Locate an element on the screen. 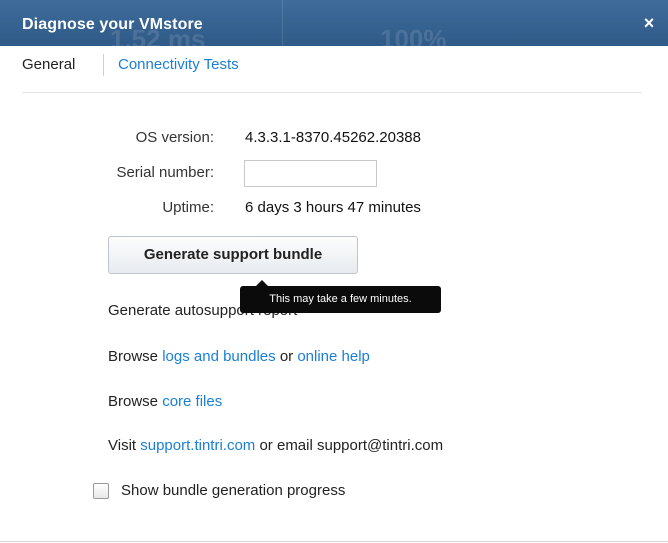  support-site-link: support.tintri.com is located at coordinates (197, 445).